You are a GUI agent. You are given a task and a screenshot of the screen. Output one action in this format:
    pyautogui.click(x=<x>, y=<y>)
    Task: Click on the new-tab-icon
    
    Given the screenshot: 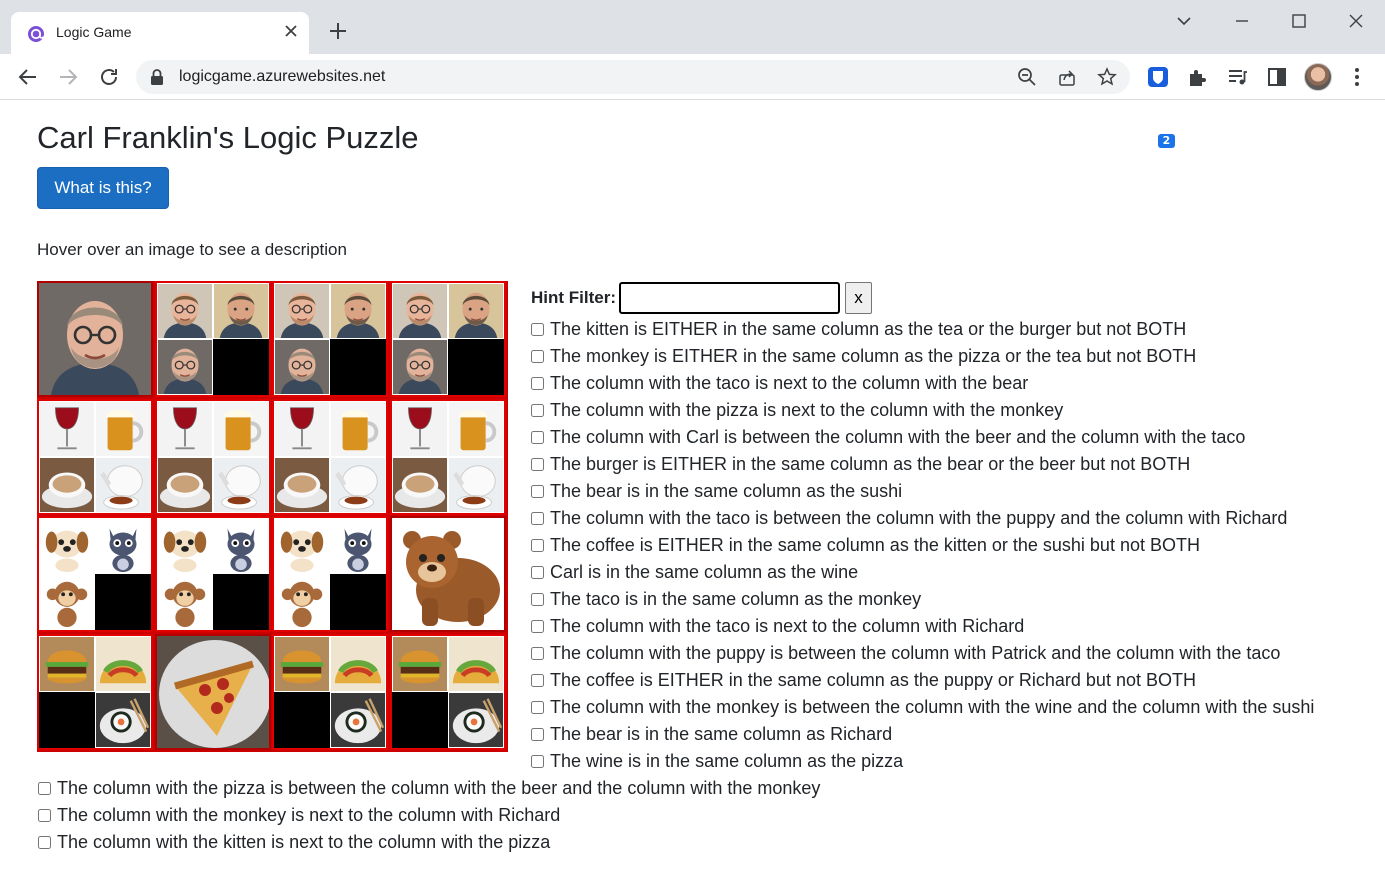 What is the action you would take?
    pyautogui.click(x=338, y=31)
    